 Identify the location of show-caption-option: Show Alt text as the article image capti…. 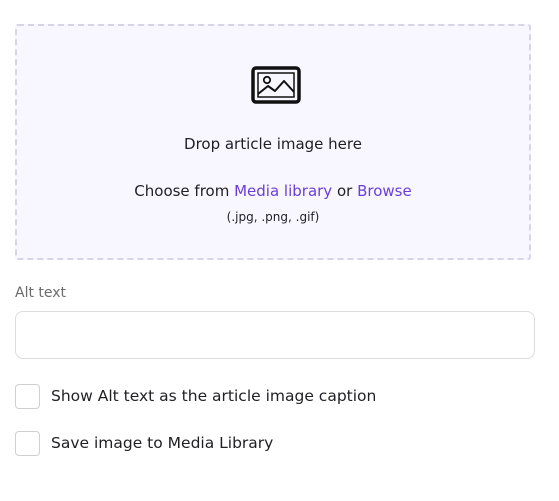
(195, 396).